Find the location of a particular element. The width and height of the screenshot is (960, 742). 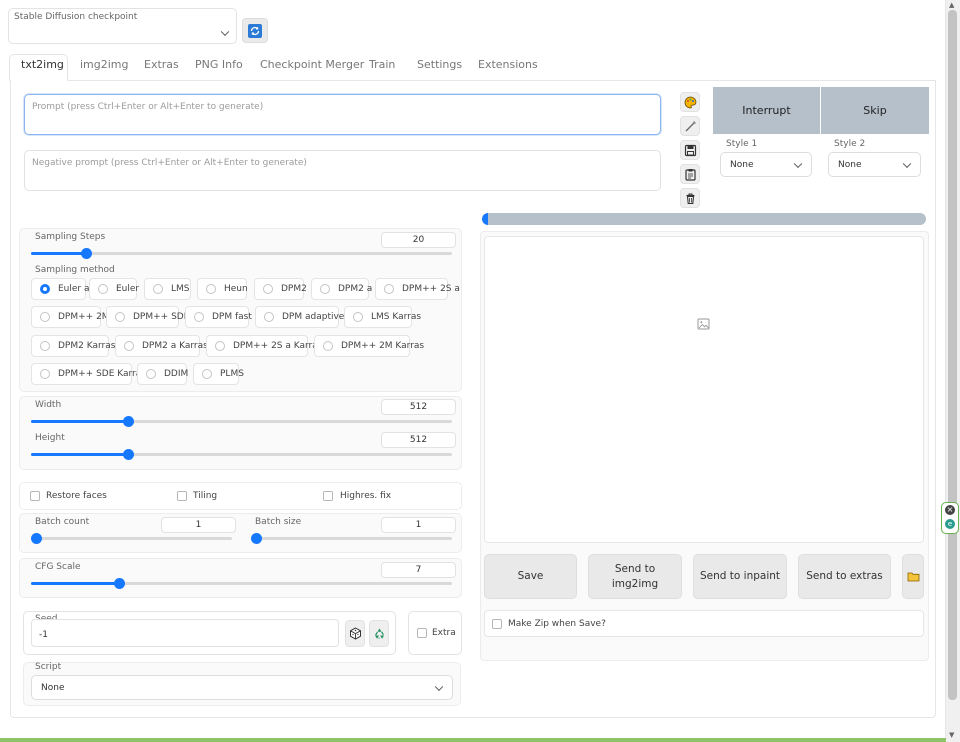

batch-size-slider is located at coordinates (351, 538).